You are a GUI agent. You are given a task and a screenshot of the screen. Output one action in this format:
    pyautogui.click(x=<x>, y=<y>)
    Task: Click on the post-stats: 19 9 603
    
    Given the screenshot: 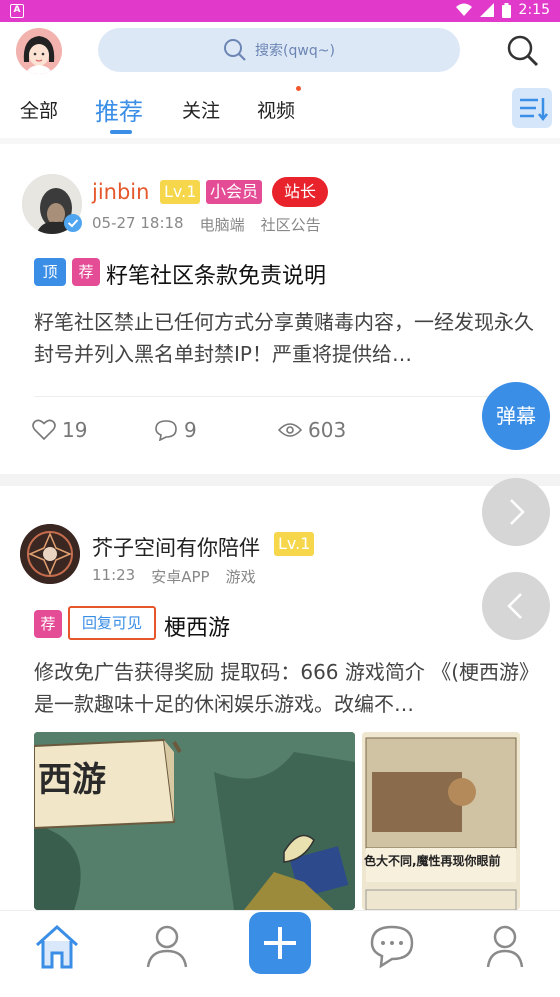 What is the action you would take?
    pyautogui.click(x=282, y=430)
    